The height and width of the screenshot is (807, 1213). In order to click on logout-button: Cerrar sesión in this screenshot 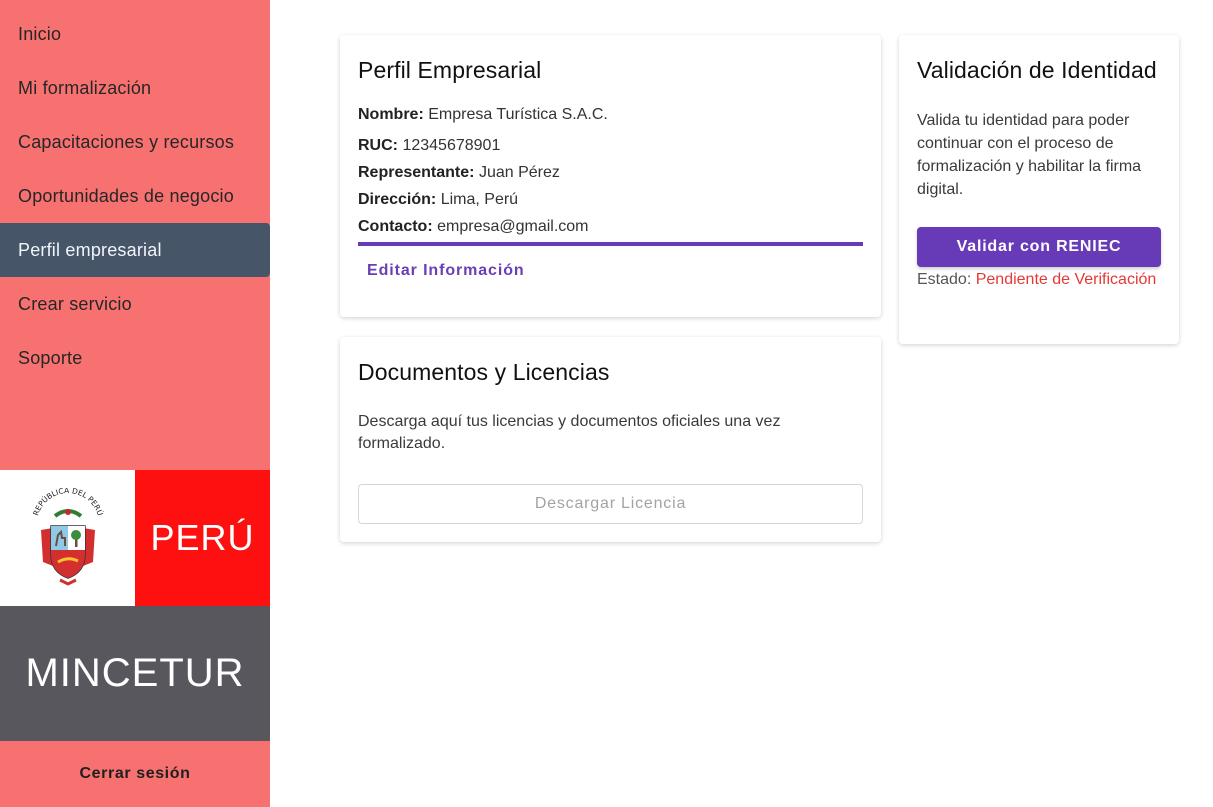, I will do `click(135, 774)`.